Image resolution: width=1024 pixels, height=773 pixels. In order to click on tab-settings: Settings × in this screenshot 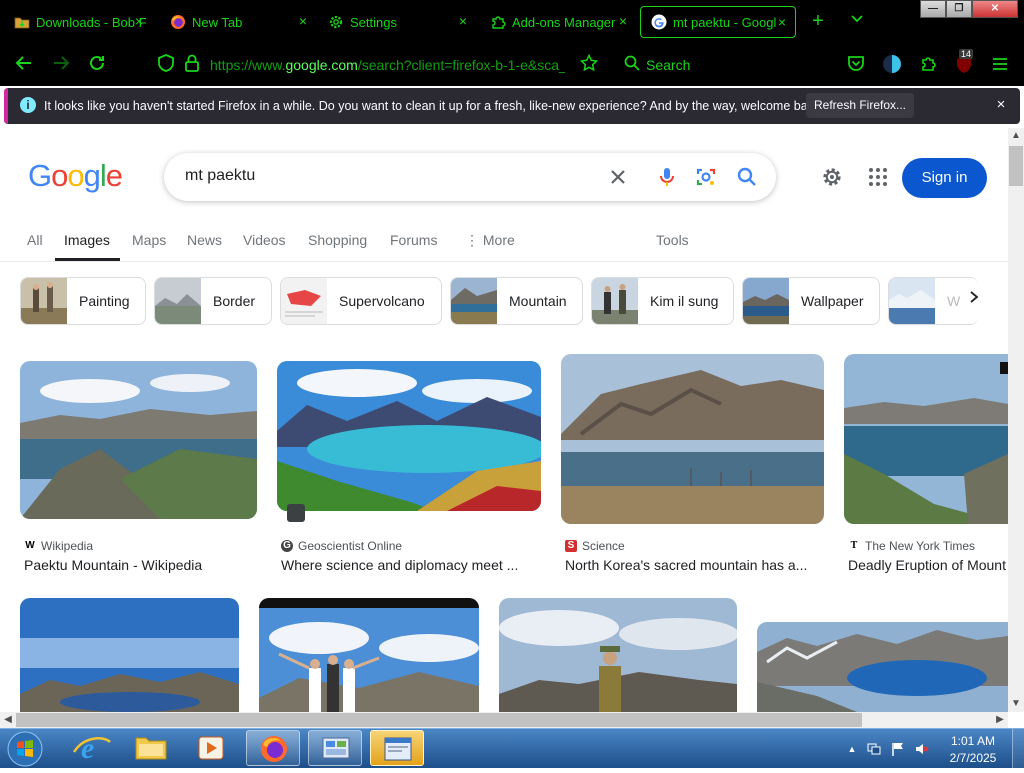, I will do `click(397, 22)`.